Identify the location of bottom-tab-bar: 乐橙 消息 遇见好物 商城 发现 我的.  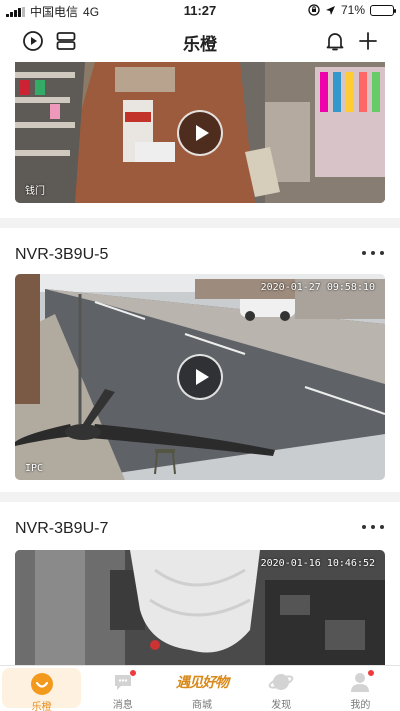
(200, 688).